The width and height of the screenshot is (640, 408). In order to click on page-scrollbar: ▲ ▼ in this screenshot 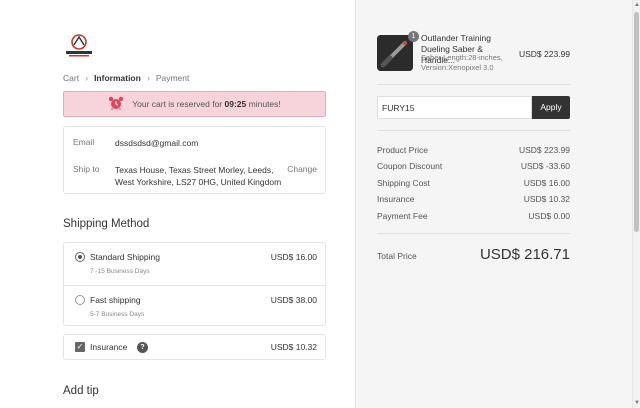, I will do `click(636, 204)`.